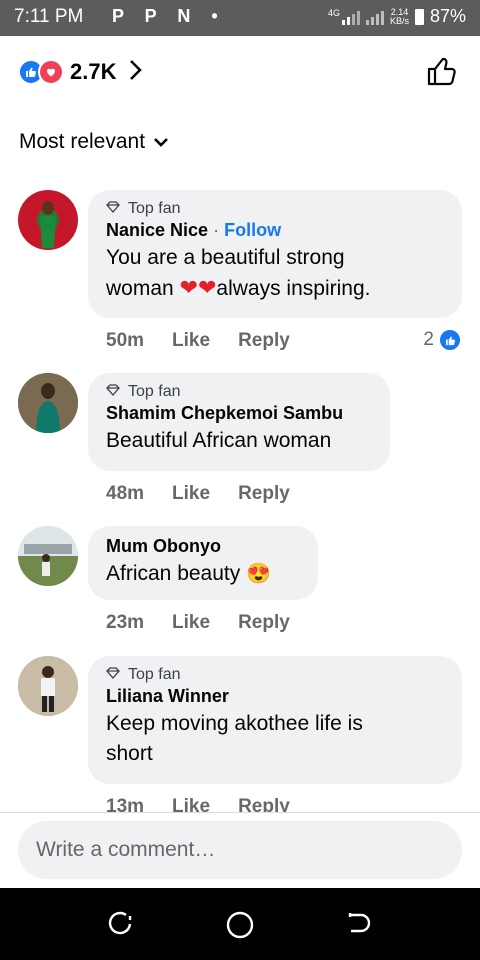  I want to click on sort-label: Most relevant, so click(82, 141).